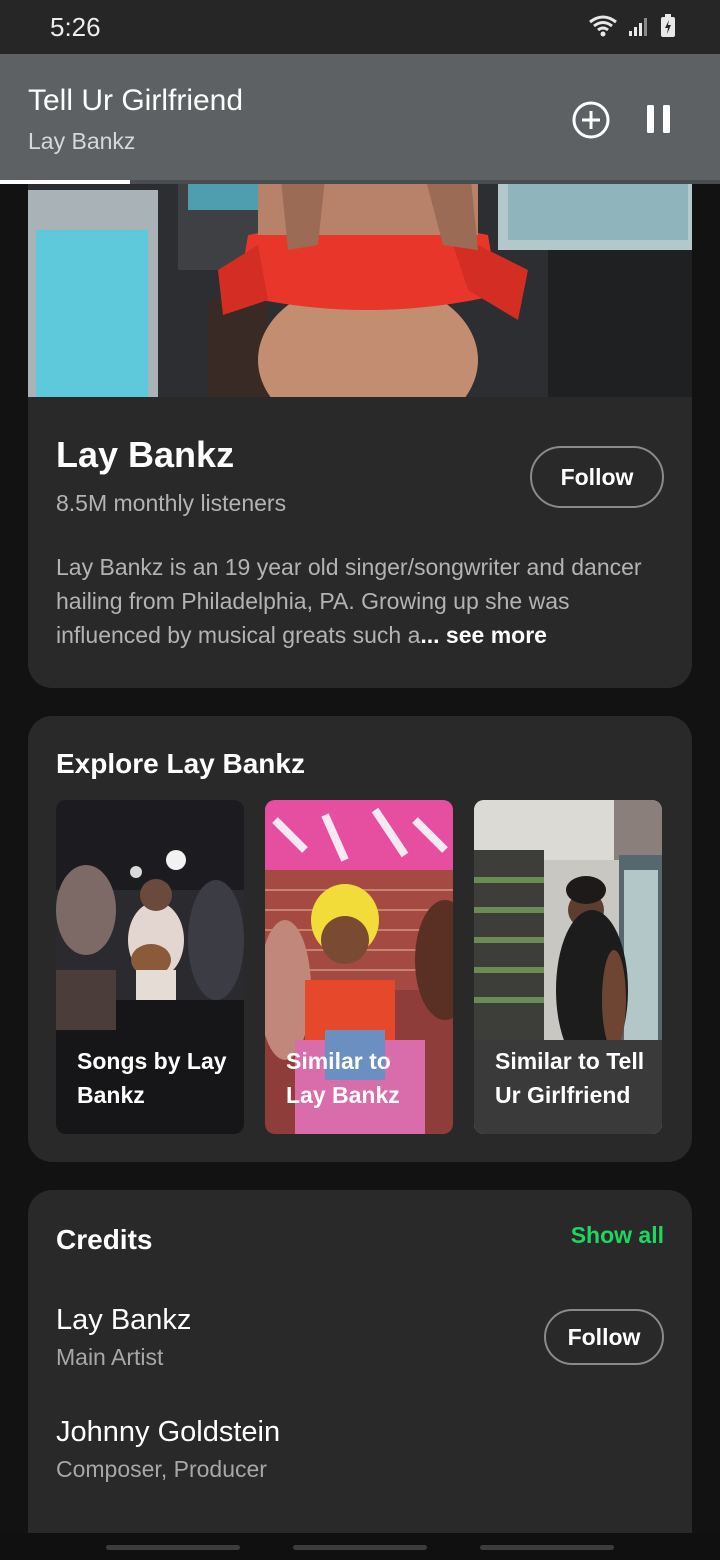  What do you see at coordinates (136, 100) in the screenshot?
I see `now-playing-title: Tell Ur Girlfriend` at bounding box center [136, 100].